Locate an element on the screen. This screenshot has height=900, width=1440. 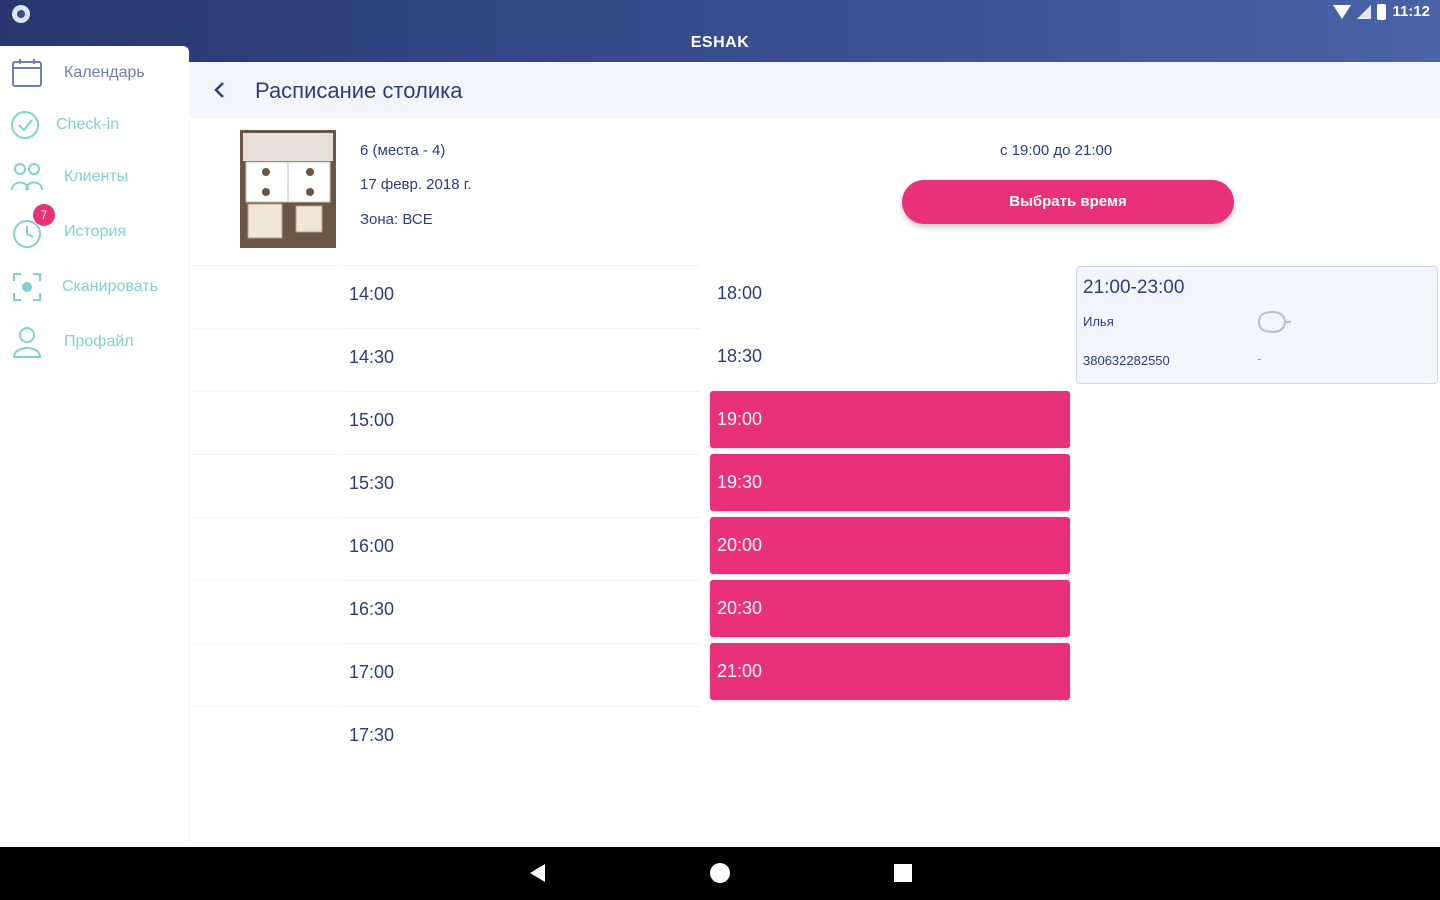
wifi-icon is located at coordinates (1342, 11).